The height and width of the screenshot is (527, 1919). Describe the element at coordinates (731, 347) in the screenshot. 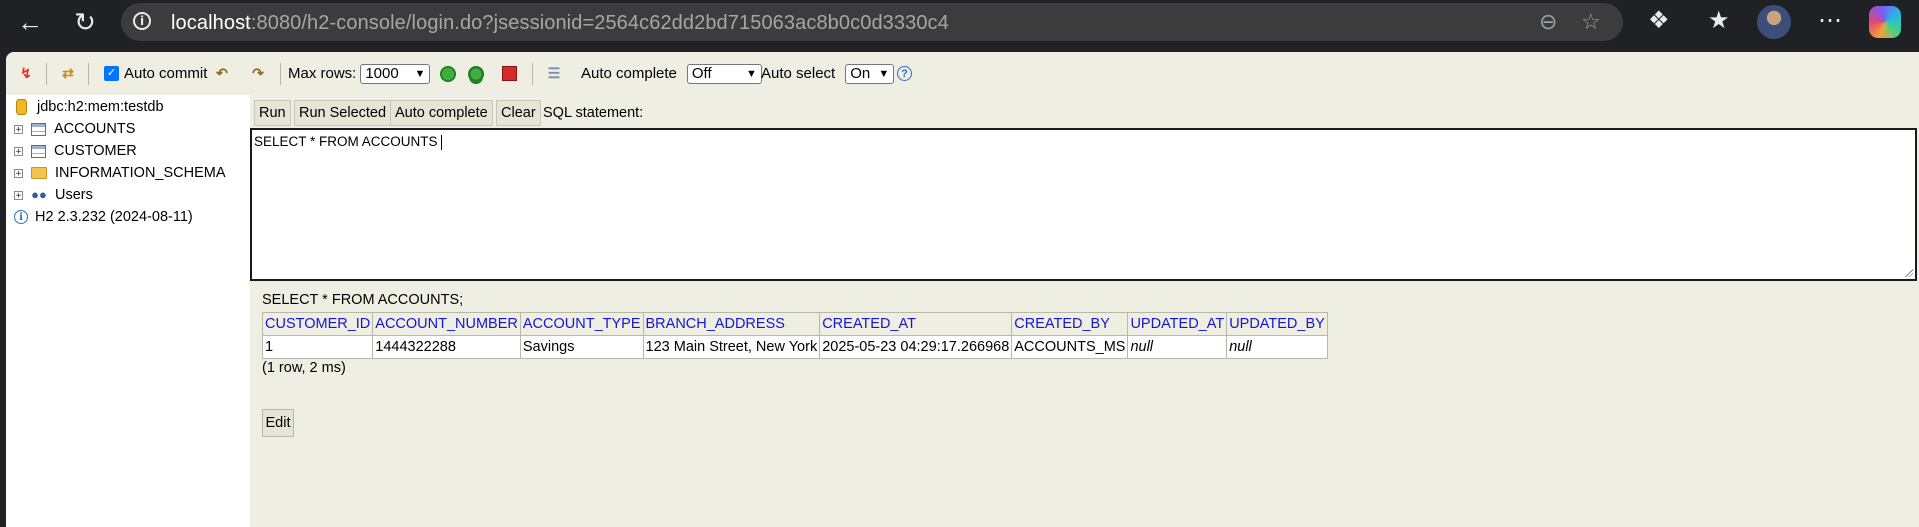

I see `table-cell: 123 Main Street, New York` at that location.